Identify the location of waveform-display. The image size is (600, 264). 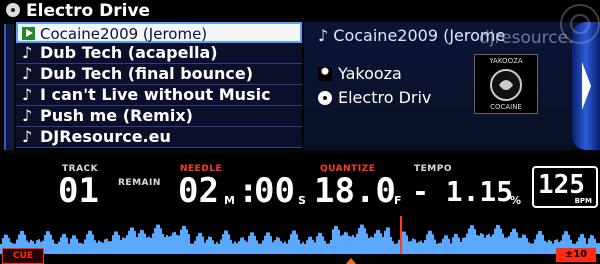
(300, 235).